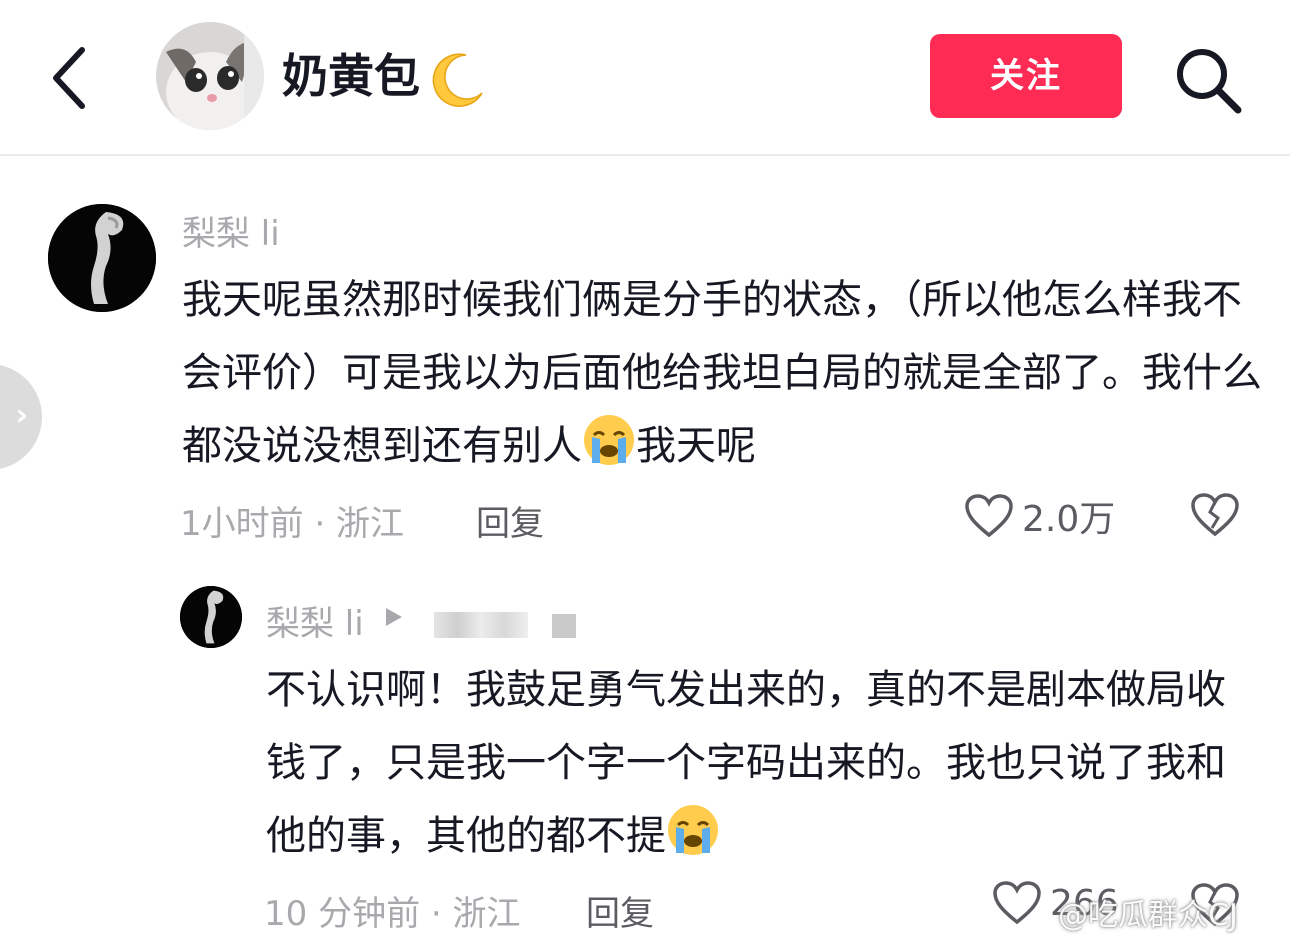 Image resolution: width=1290 pixels, height=951 pixels. I want to click on broken-heart-icon, so click(1215, 515).